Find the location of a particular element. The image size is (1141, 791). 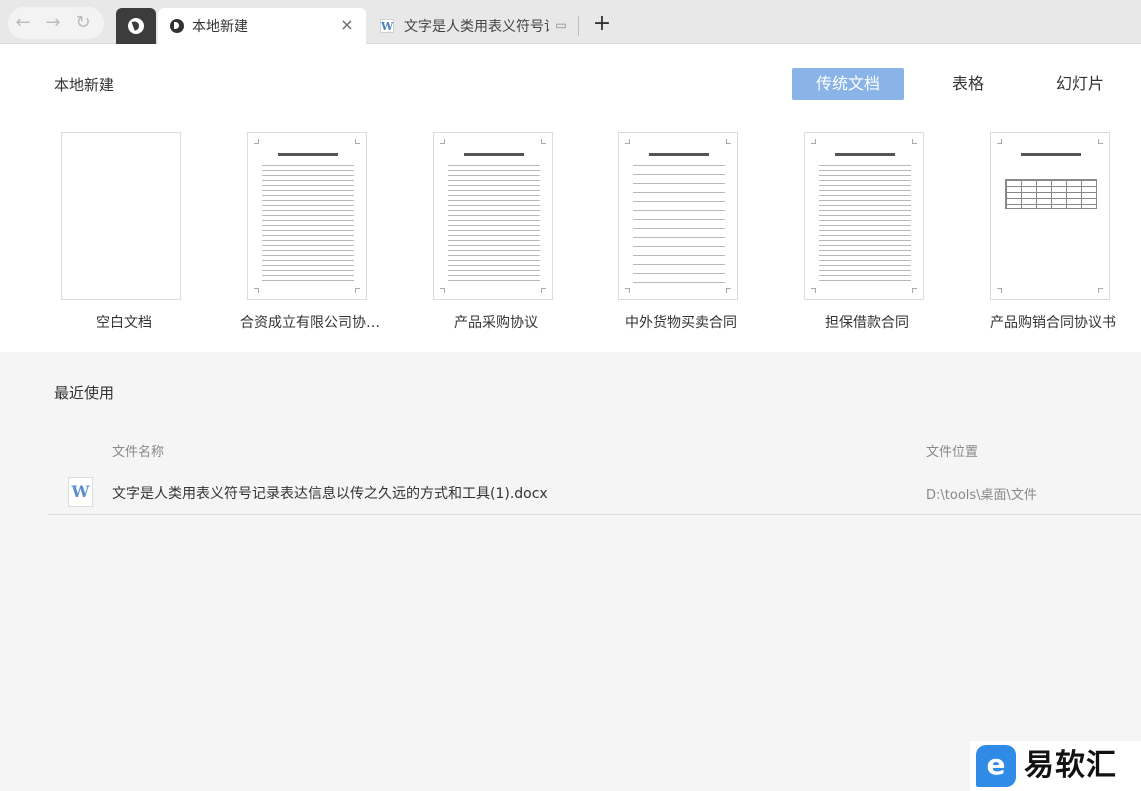

close-icon: × is located at coordinates (347, 25).